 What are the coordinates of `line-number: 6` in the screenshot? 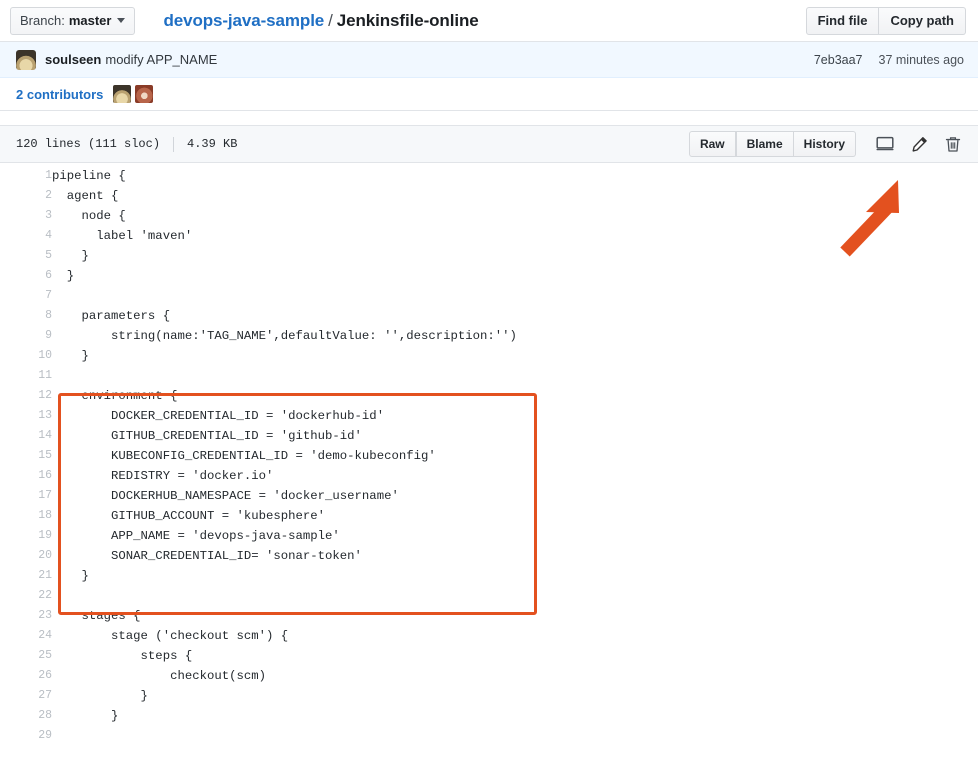 It's located at (26, 276).